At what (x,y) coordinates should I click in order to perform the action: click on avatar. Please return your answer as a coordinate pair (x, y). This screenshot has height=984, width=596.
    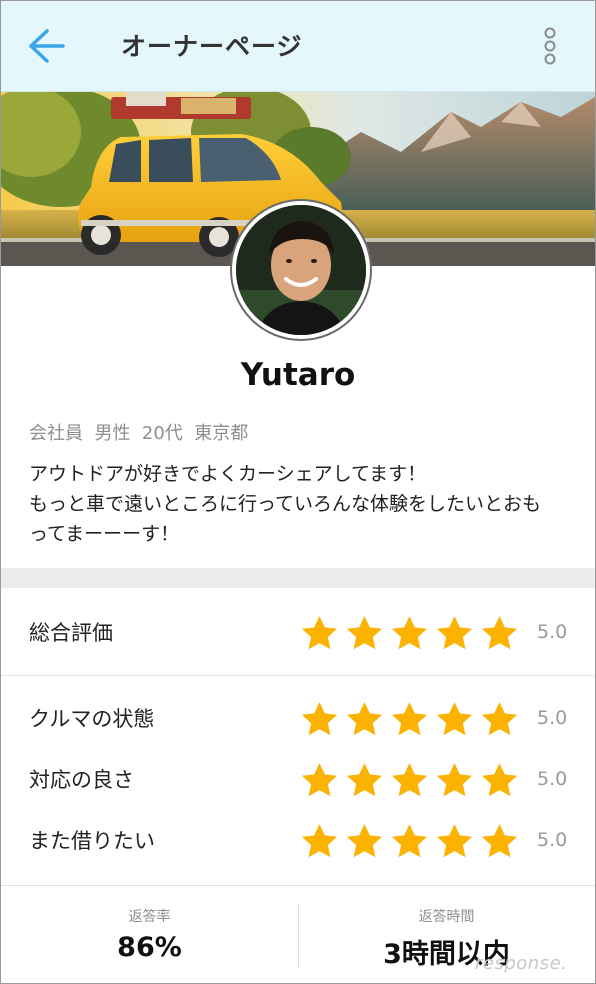
    Looking at the image, I should click on (301, 270).